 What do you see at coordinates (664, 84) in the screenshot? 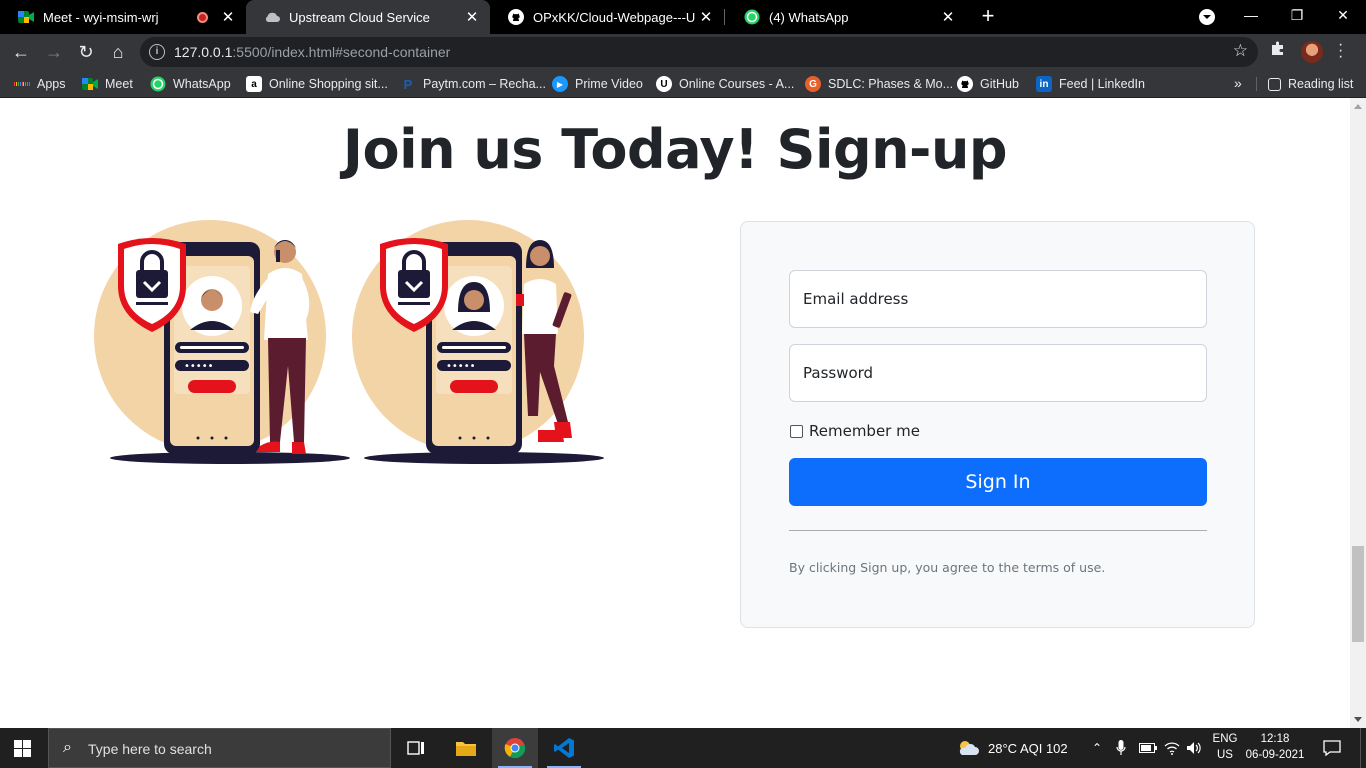
I see `udemy-icon: U` at bounding box center [664, 84].